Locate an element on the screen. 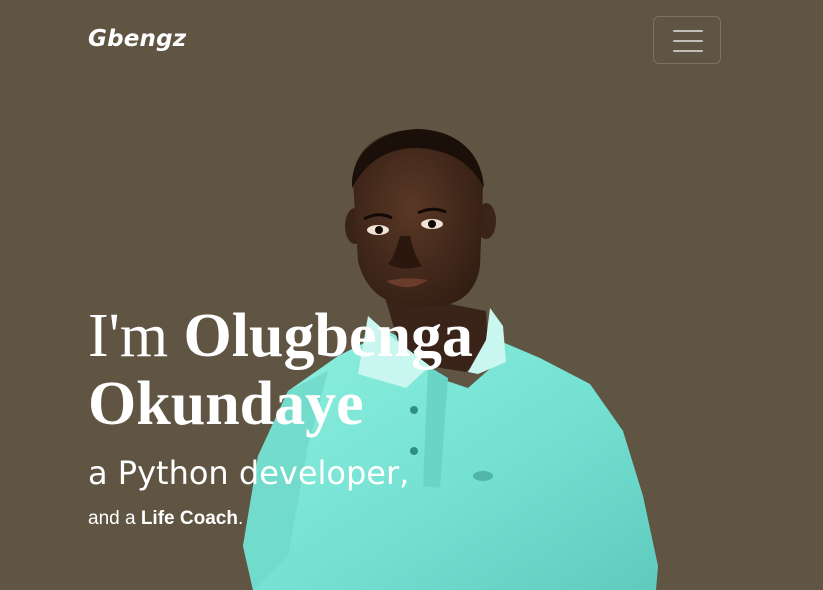  hero-sub-prefix: and a is located at coordinates (114, 518).